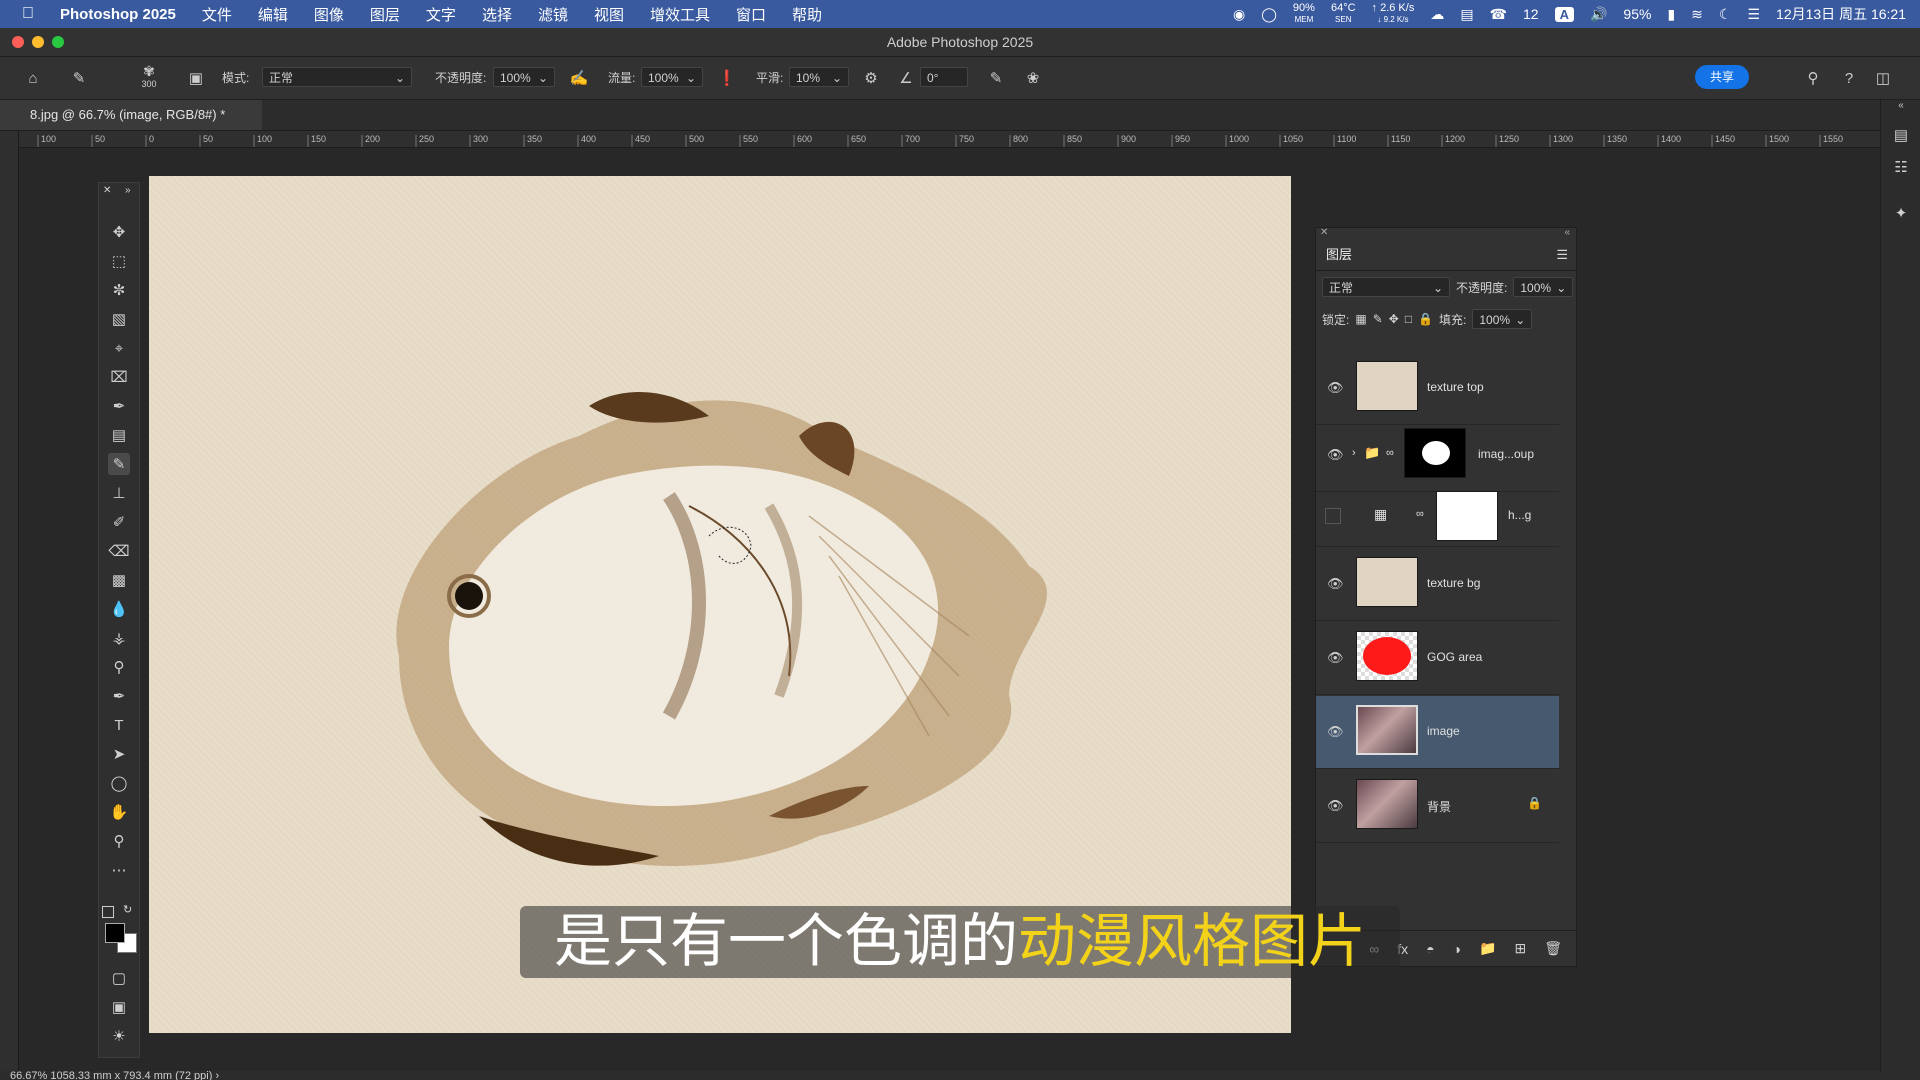 This screenshot has height=1080, width=1920. I want to click on input-method-badge: A, so click(1564, 14).